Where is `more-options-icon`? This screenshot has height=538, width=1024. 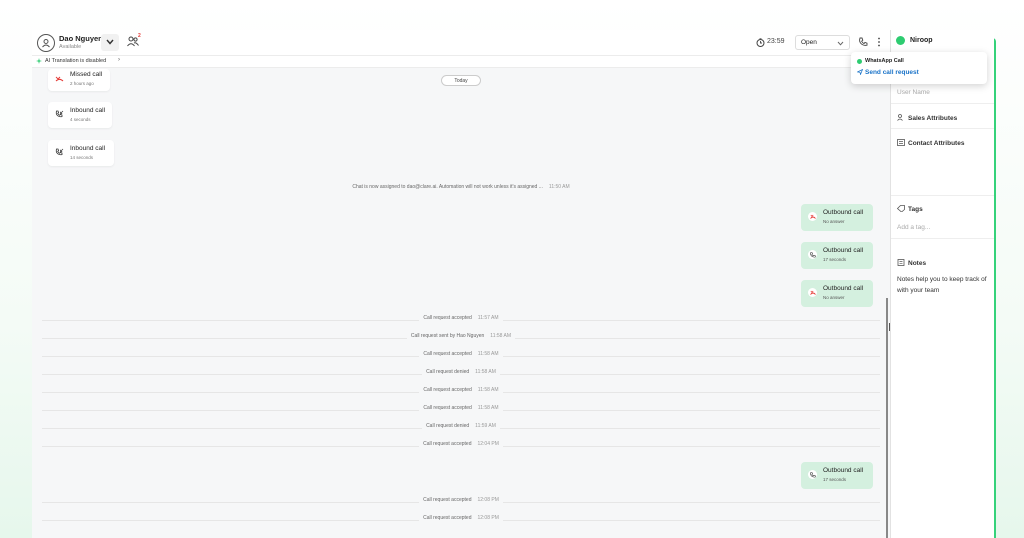 more-options-icon is located at coordinates (879, 42).